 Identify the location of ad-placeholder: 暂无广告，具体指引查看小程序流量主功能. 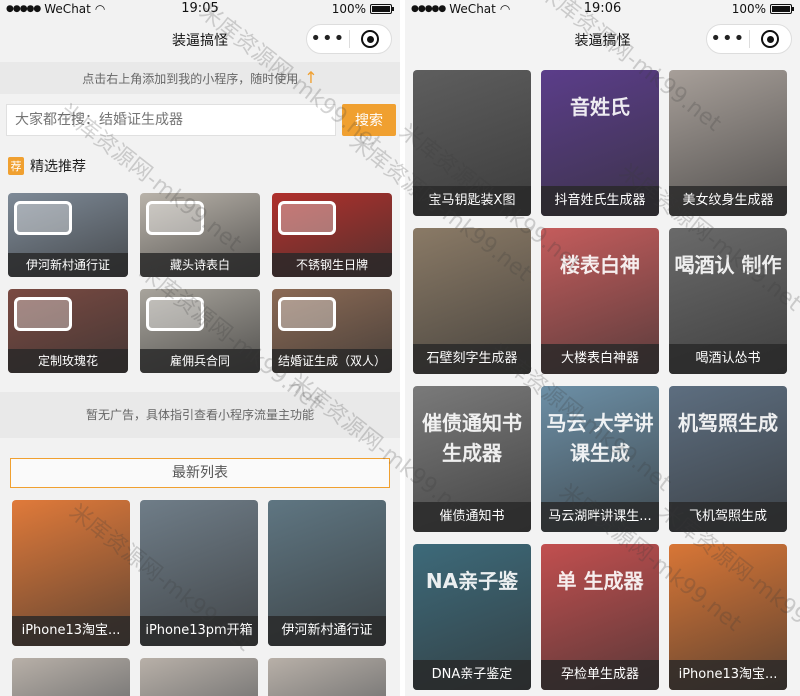
(200, 415).